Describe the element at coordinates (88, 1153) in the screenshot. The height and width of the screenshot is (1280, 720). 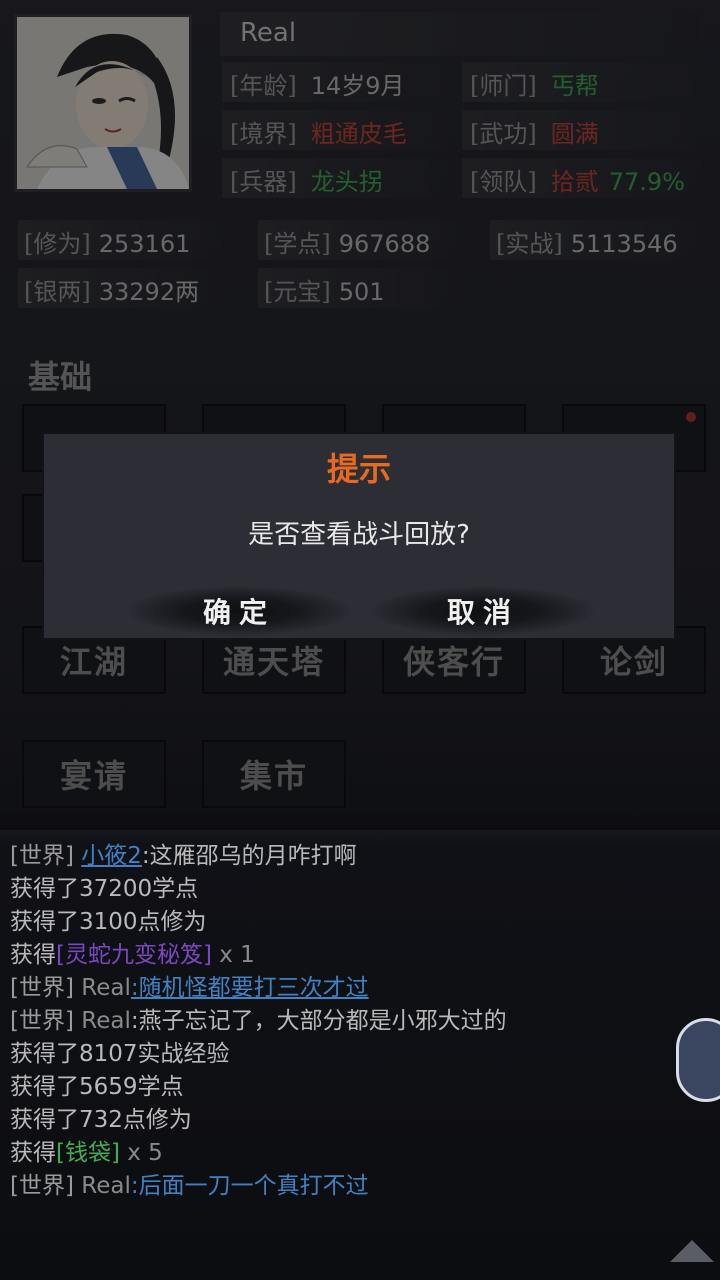
I see `item-link: [钱袋]` at that location.